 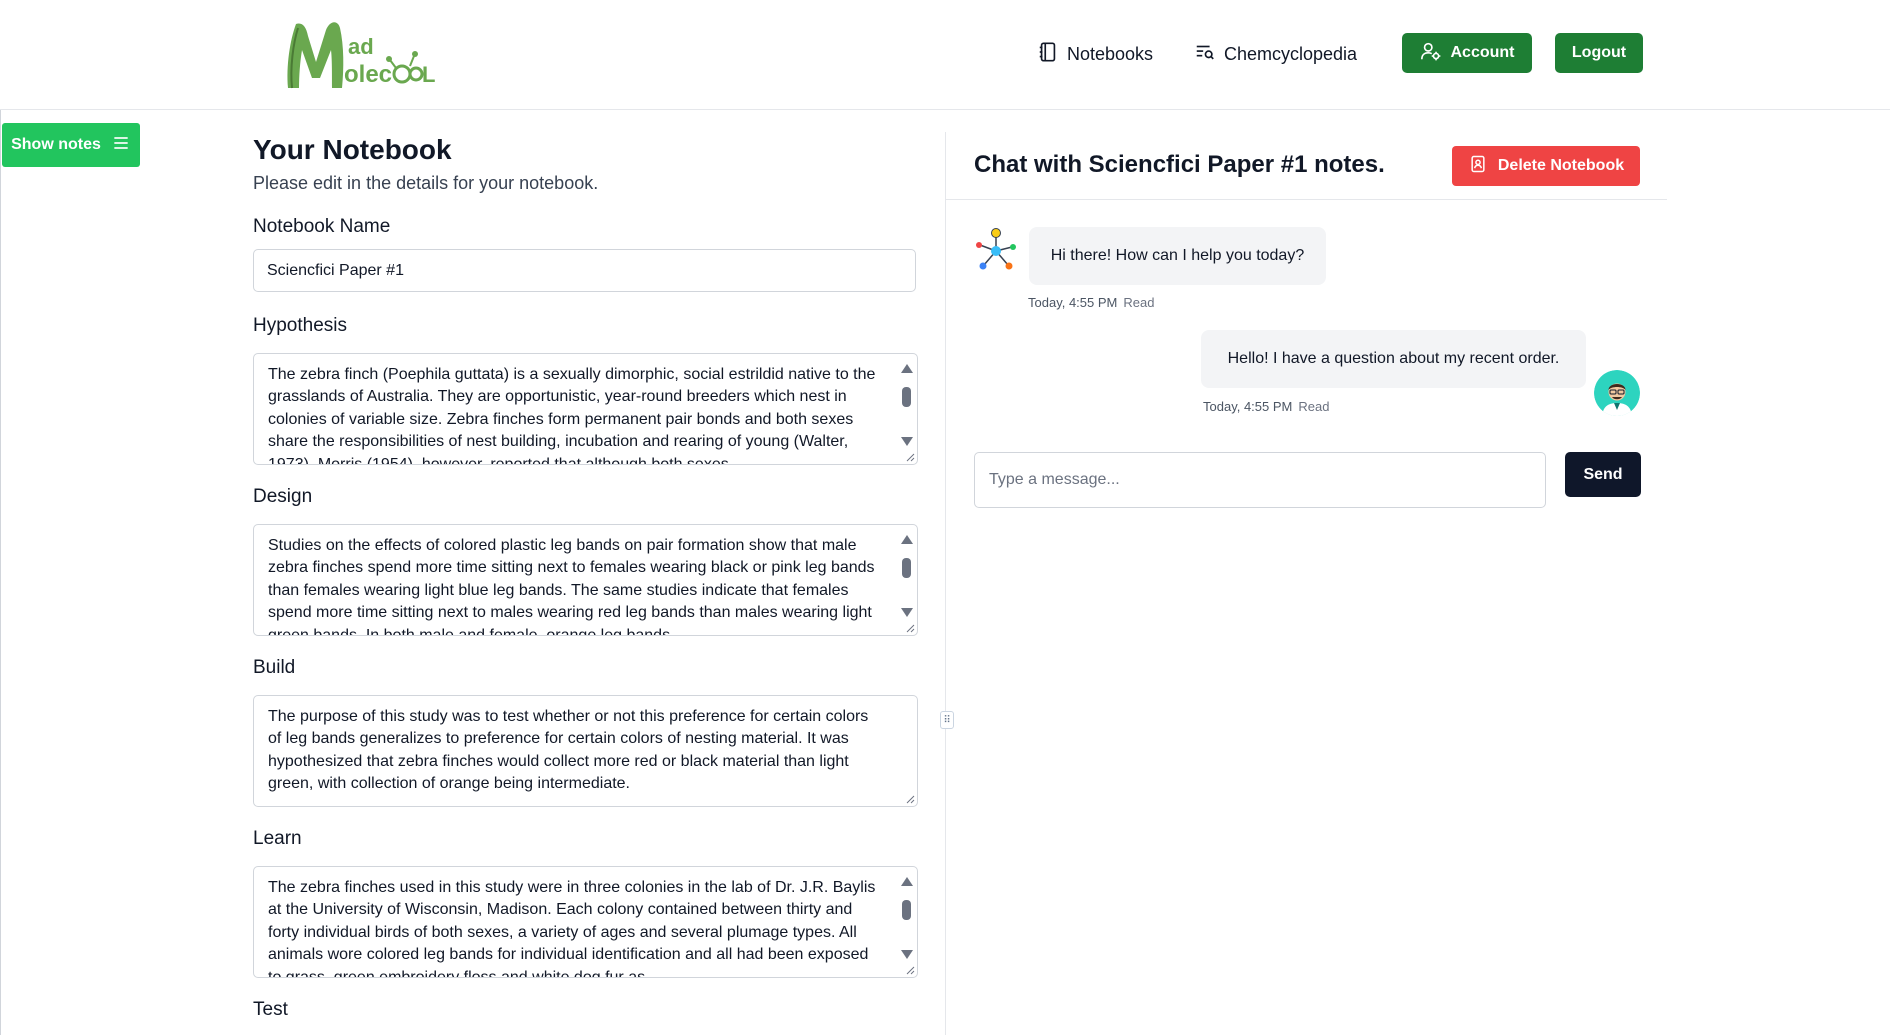 What do you see at coordinates (1179, 164) in the screenshot?
I see `chat-title: Chat with Sciencfici Paper #1 notes.` at bounding box center [1179, 164].